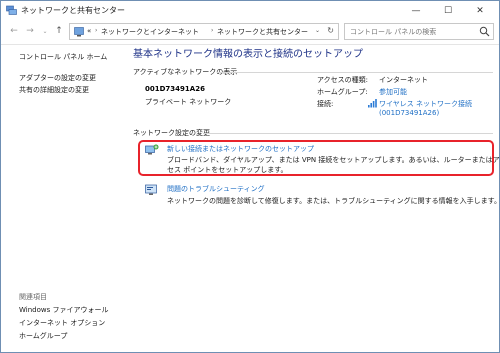 The height and width of the screenshot is (353, 500). I want to click on breadcrumb-network-internet: ネットワークとインターネット, so click(150, 32).